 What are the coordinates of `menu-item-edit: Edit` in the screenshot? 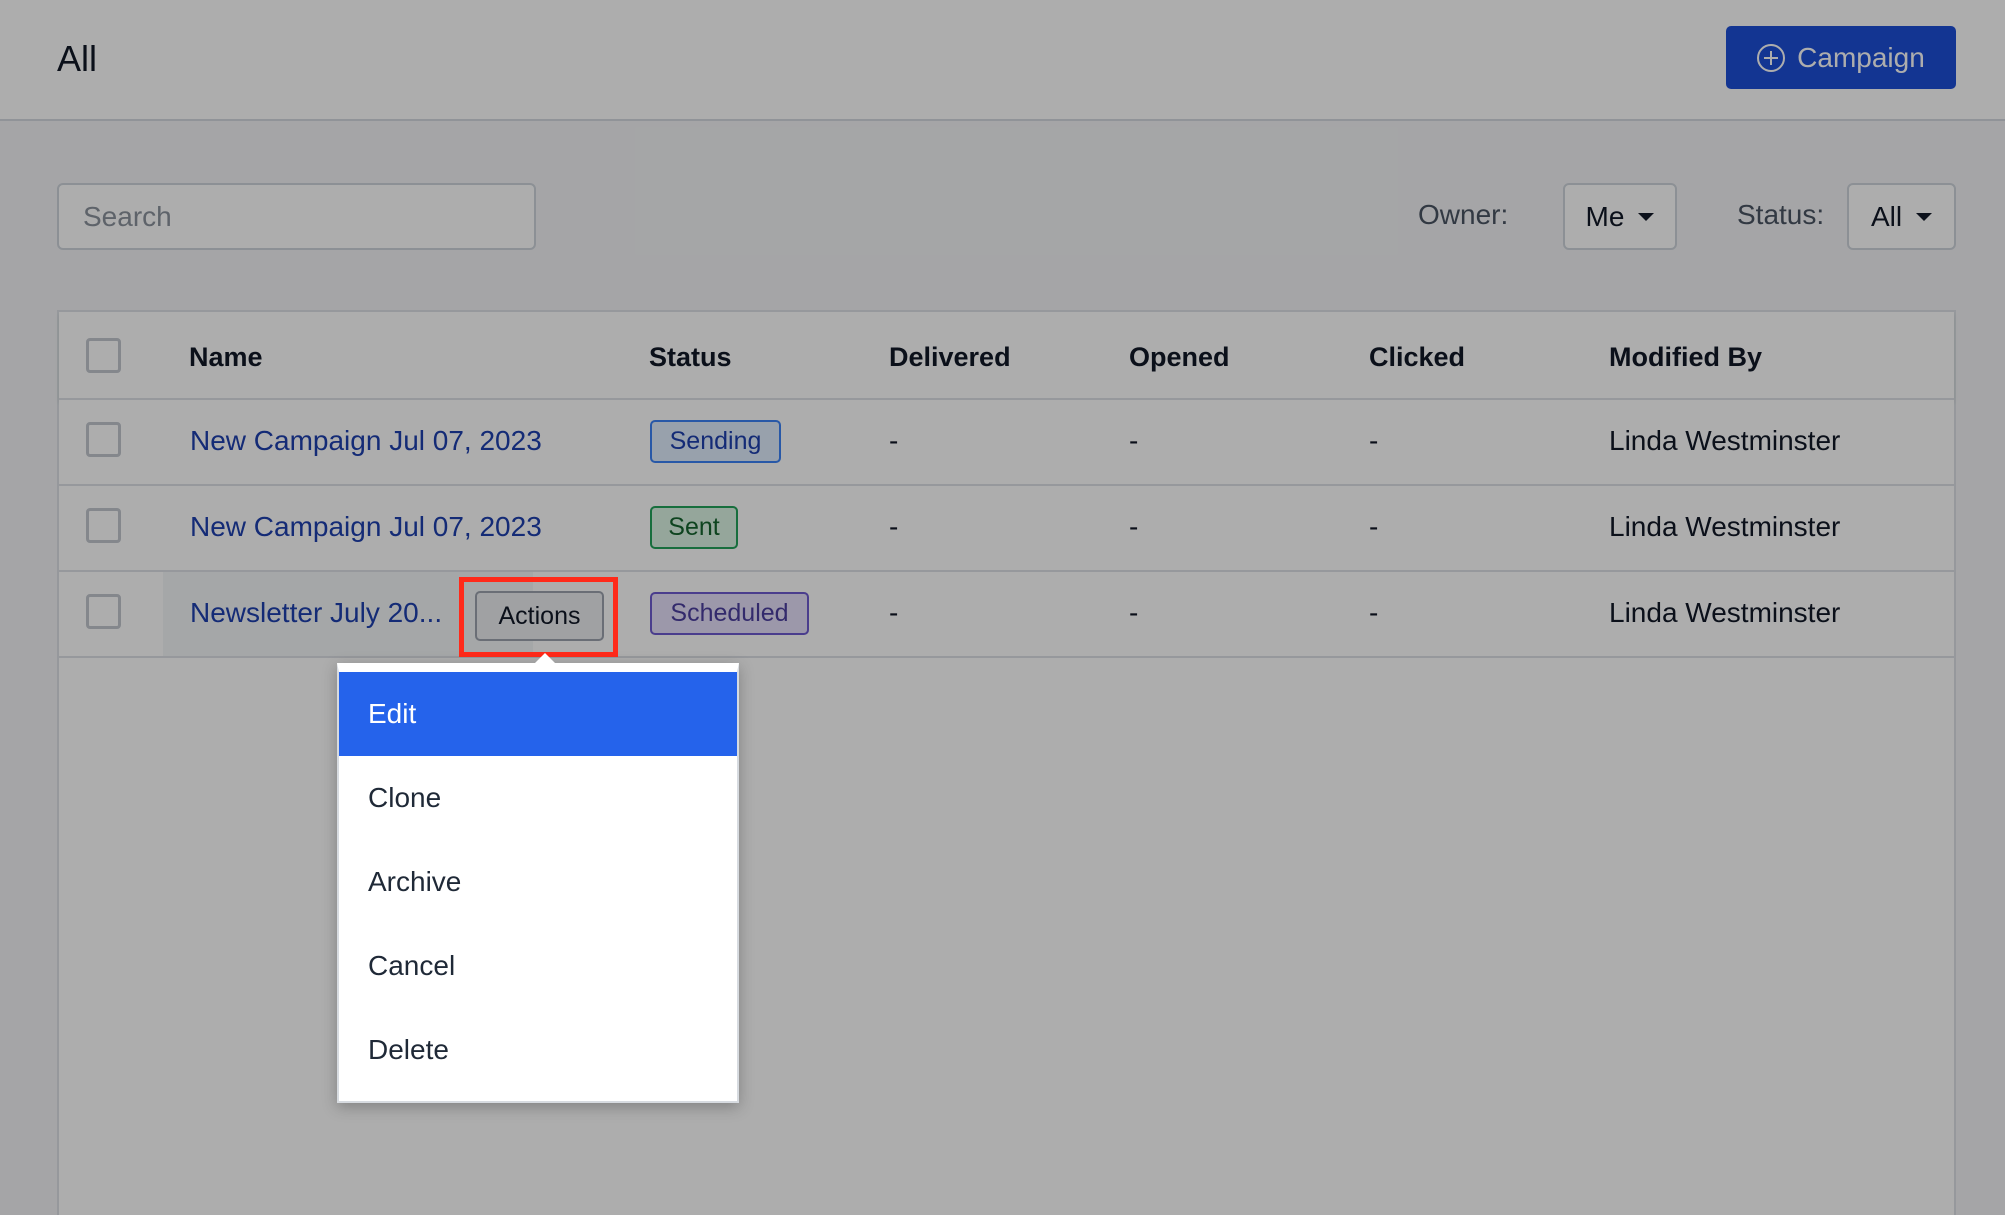 It's located at (538, 714).